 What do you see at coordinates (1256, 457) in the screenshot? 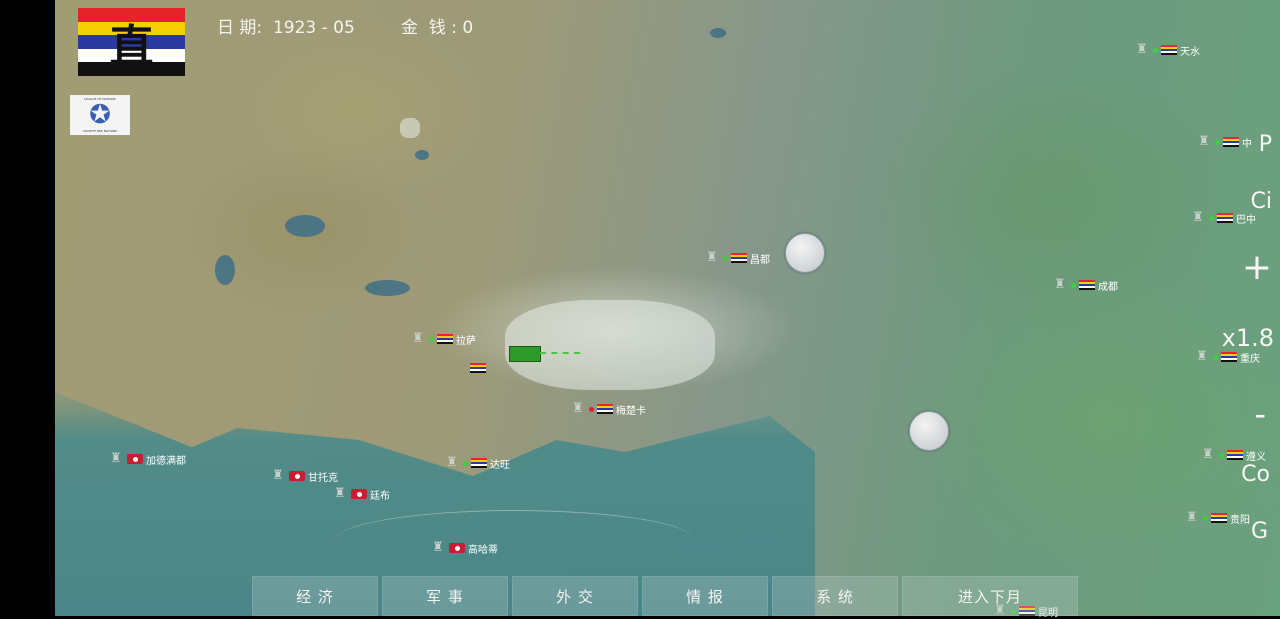
I see `city-name: 遵义` at bounding box center [1256, 457].